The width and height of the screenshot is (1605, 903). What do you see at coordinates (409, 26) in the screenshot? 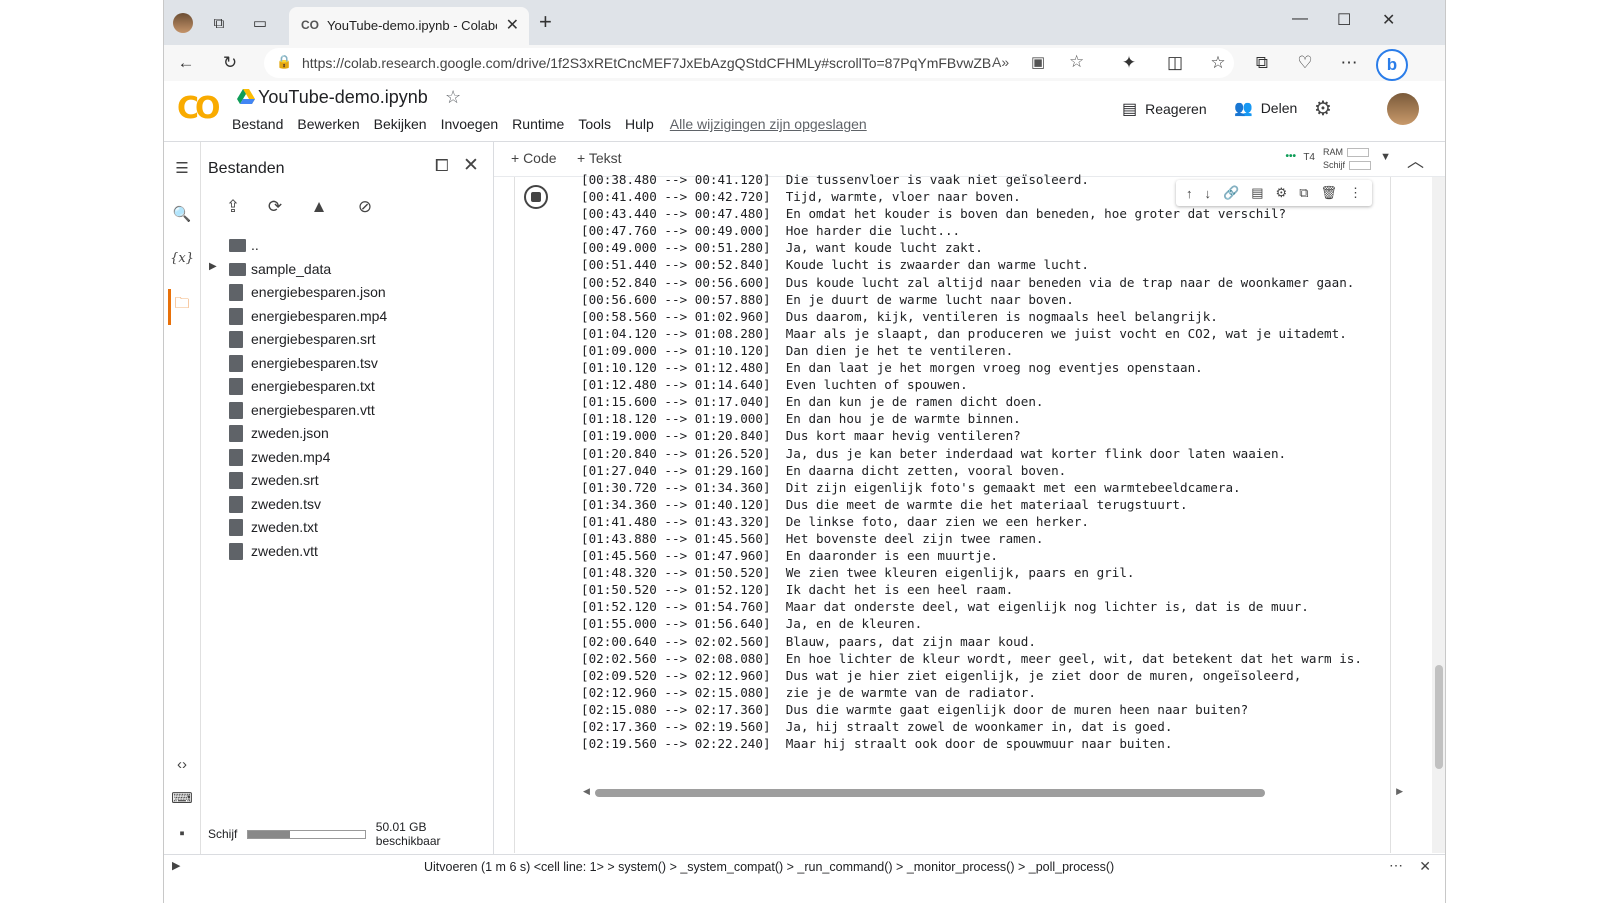
I see `browser-tab: CO YouTube-demo.ipynb - Colabora ✕` at bounding box center [409, 26].